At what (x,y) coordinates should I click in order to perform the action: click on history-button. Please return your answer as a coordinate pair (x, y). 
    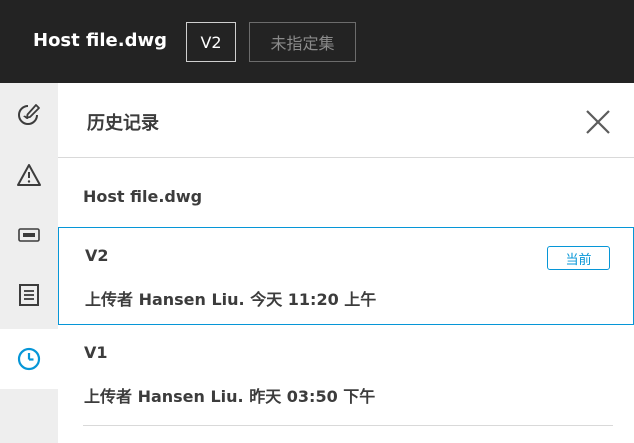
    Looking at the image, I should click on (29, 359).